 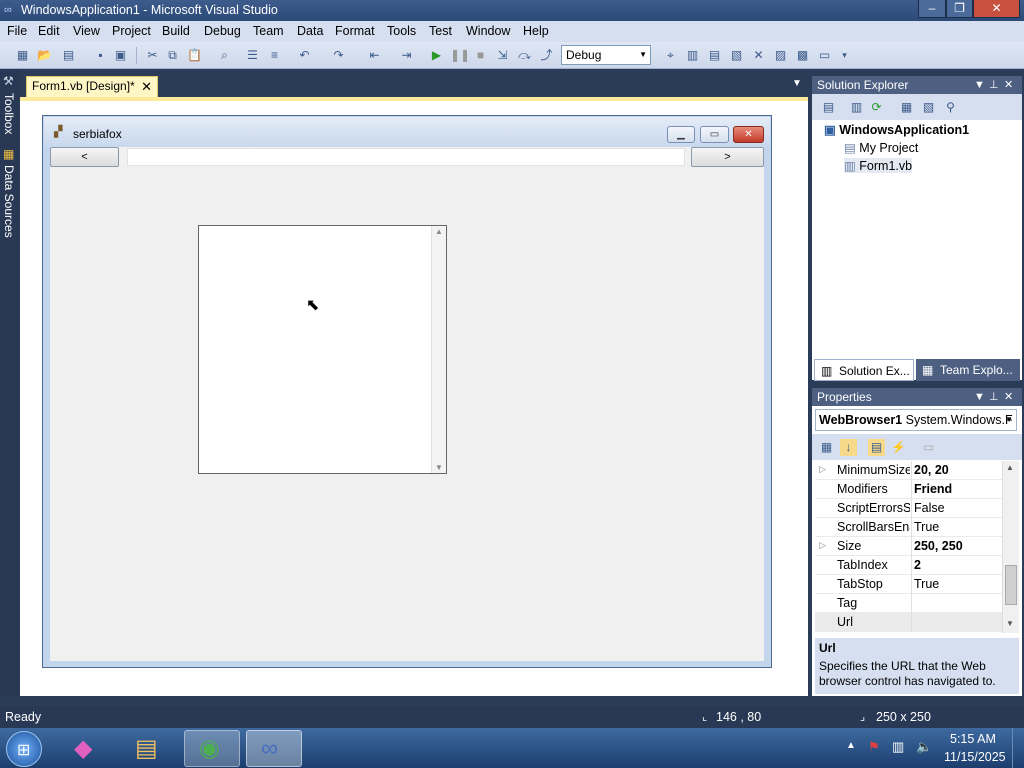 What do you see at coordinates (480, 55) in the screenshot?
I see `stop-icon: ■` at bounding box center [480, 55].